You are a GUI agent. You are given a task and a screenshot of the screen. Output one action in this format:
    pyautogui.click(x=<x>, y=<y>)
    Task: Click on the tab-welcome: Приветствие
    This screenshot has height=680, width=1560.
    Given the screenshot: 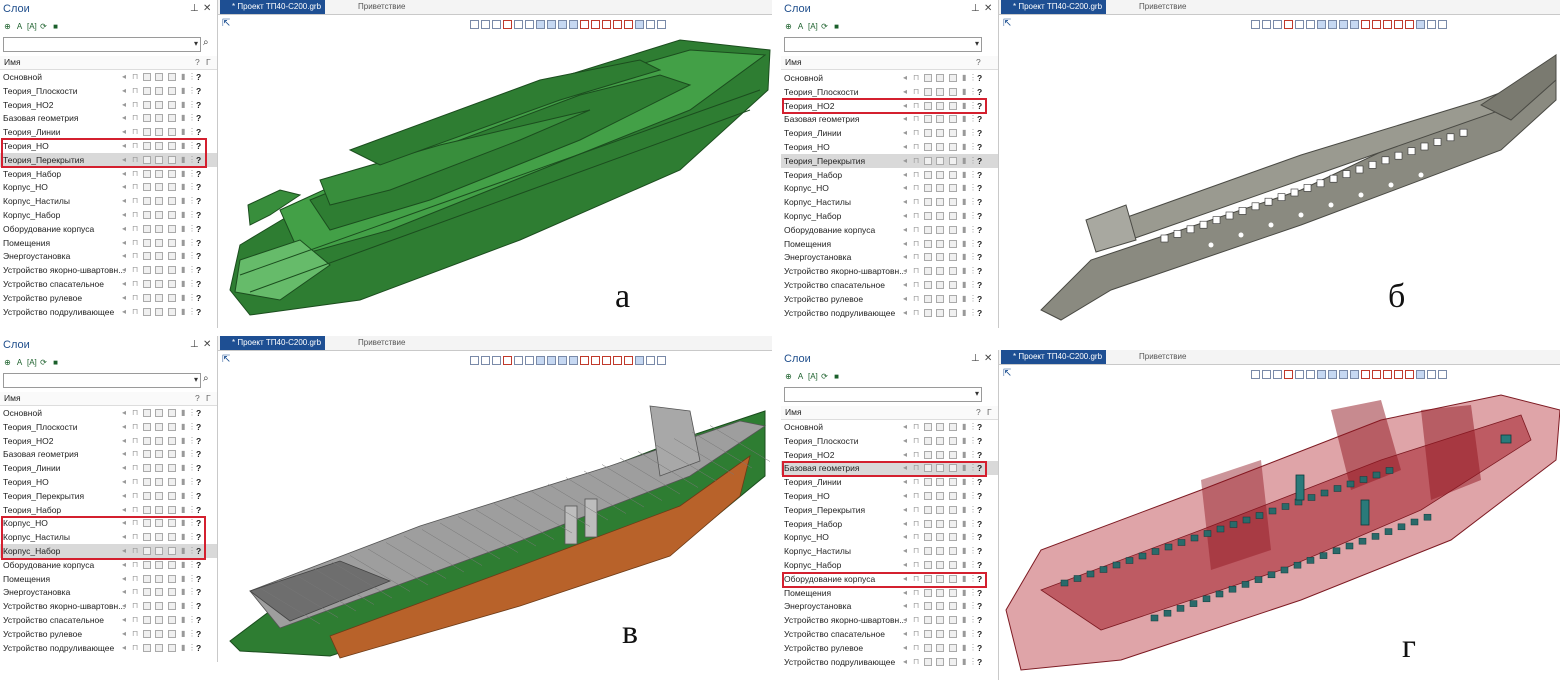 What is the action you would take?
    pyautogui.click(x=1162, y=357)
    